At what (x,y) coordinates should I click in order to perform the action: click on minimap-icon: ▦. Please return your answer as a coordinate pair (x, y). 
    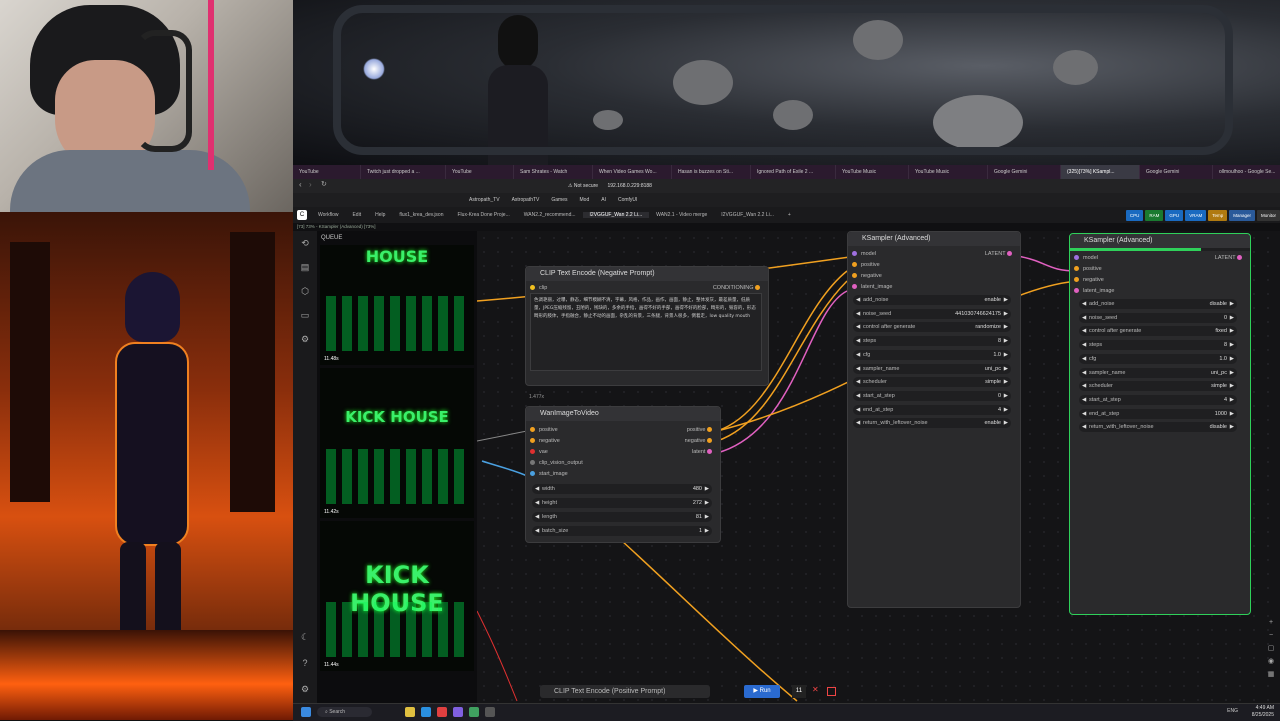
    Looking at the image, I should click on (1271, 674).